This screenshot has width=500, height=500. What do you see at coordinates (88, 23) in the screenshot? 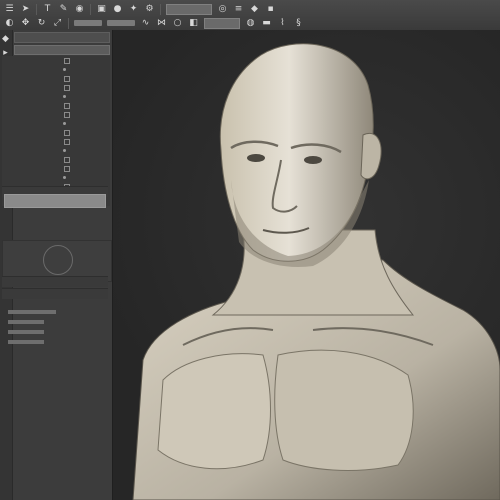
I see `brush-size-slider` at bounding box center [88, 23].